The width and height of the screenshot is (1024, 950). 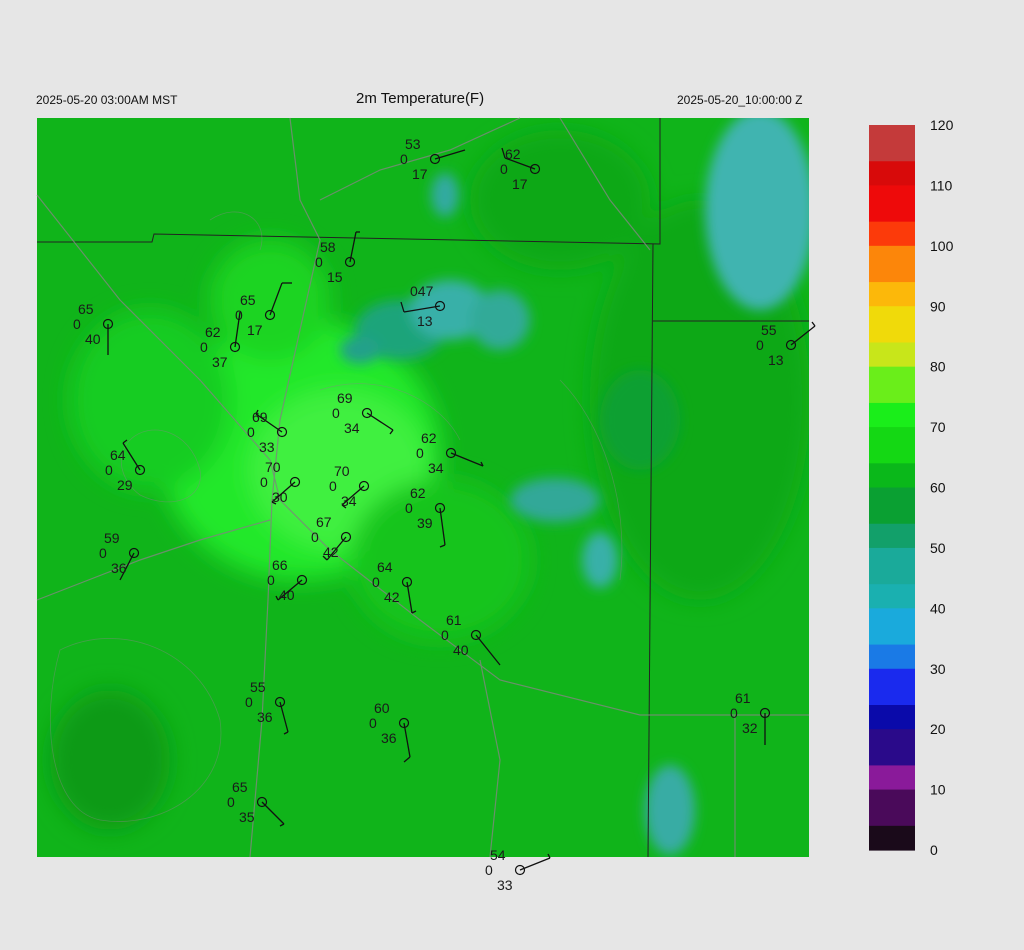 What do you see at coordinates (942, 246) in the screenshot?
I see `colorbar-tick-label: 100` at bounding box center [942, 246].